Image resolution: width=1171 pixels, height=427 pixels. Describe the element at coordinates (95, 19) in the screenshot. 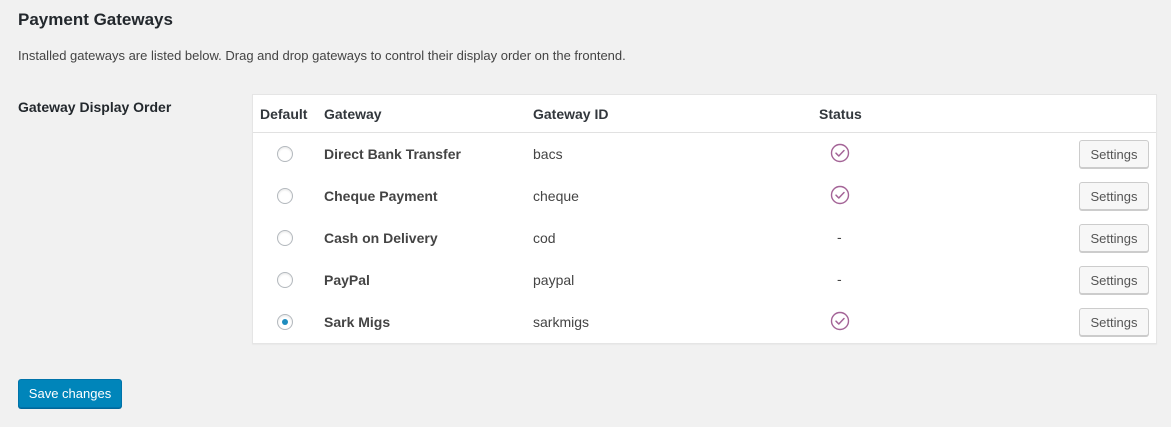

I see `page-title: Payment Gateways` at that location.